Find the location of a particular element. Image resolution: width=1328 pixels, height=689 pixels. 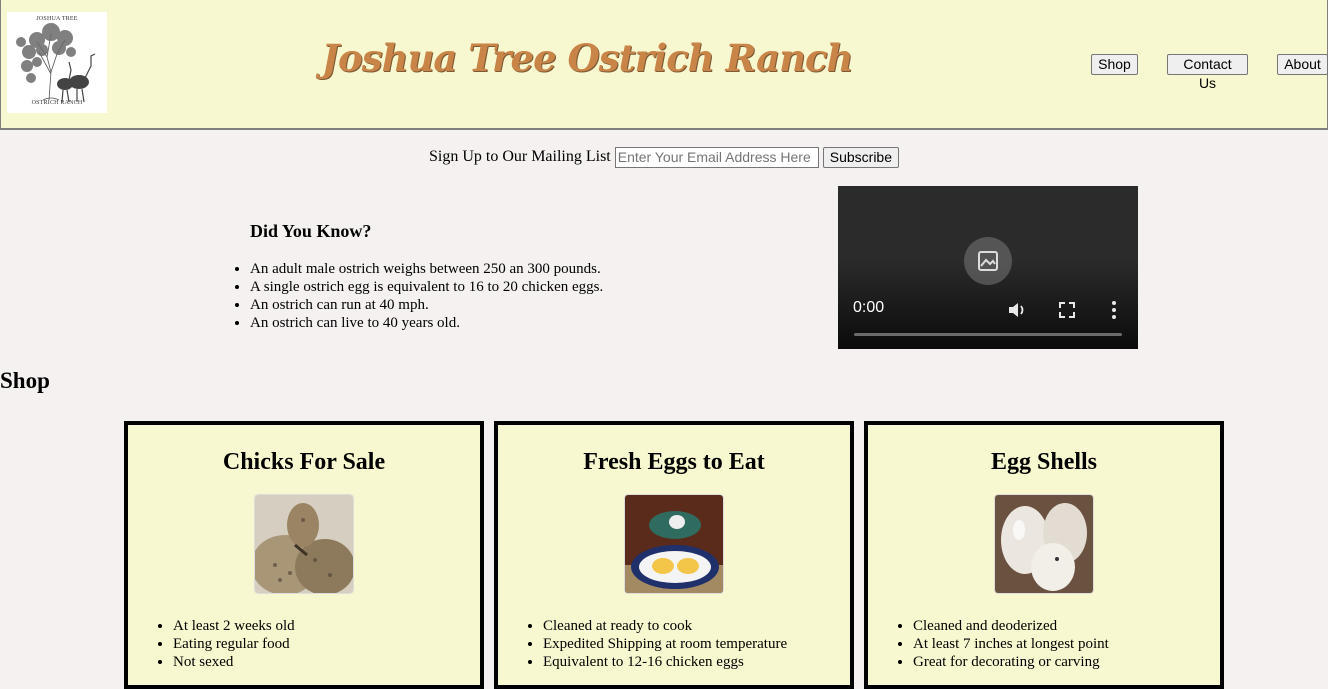

eggs-image is located at coordinates (674, 544).